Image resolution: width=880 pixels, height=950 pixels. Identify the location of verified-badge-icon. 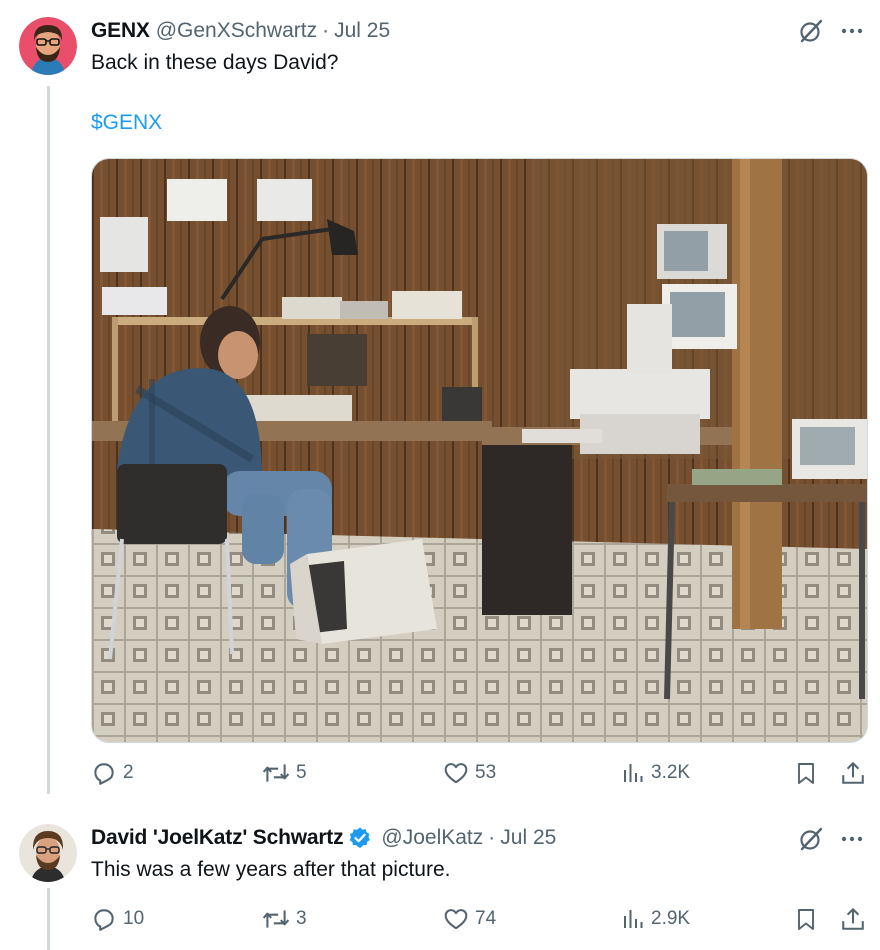
(360, 838).